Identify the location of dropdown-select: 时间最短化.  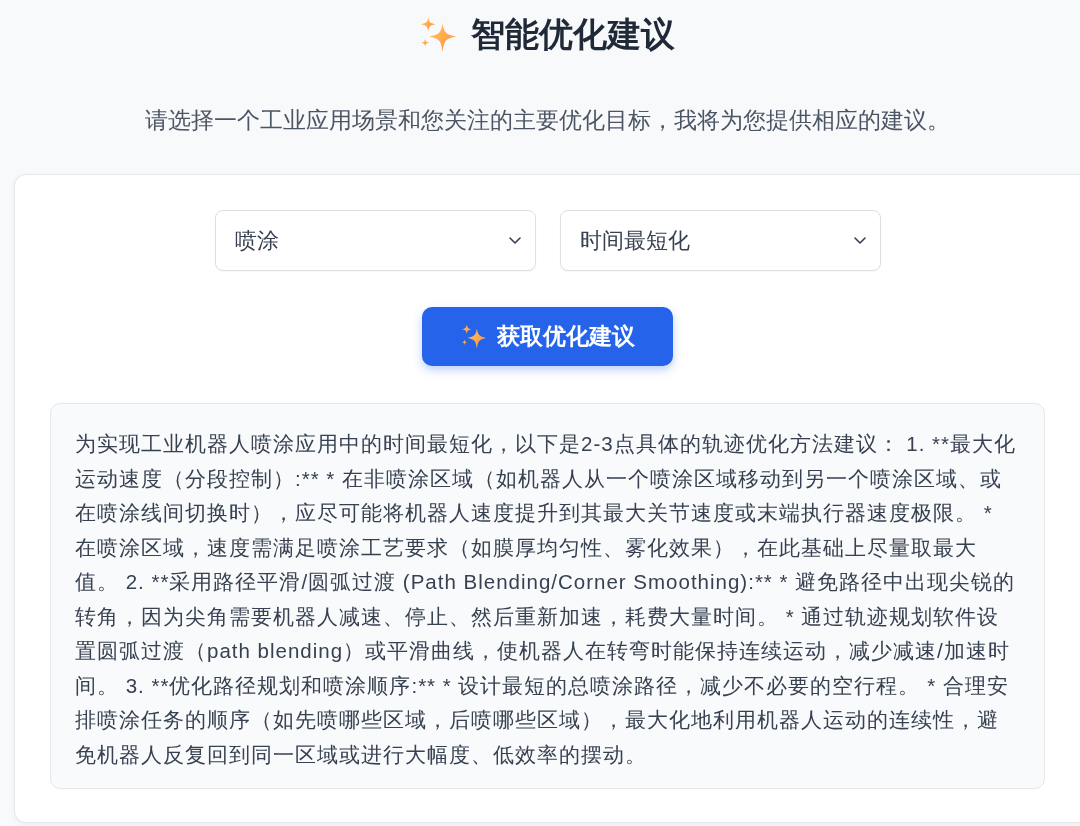
(720, 240).